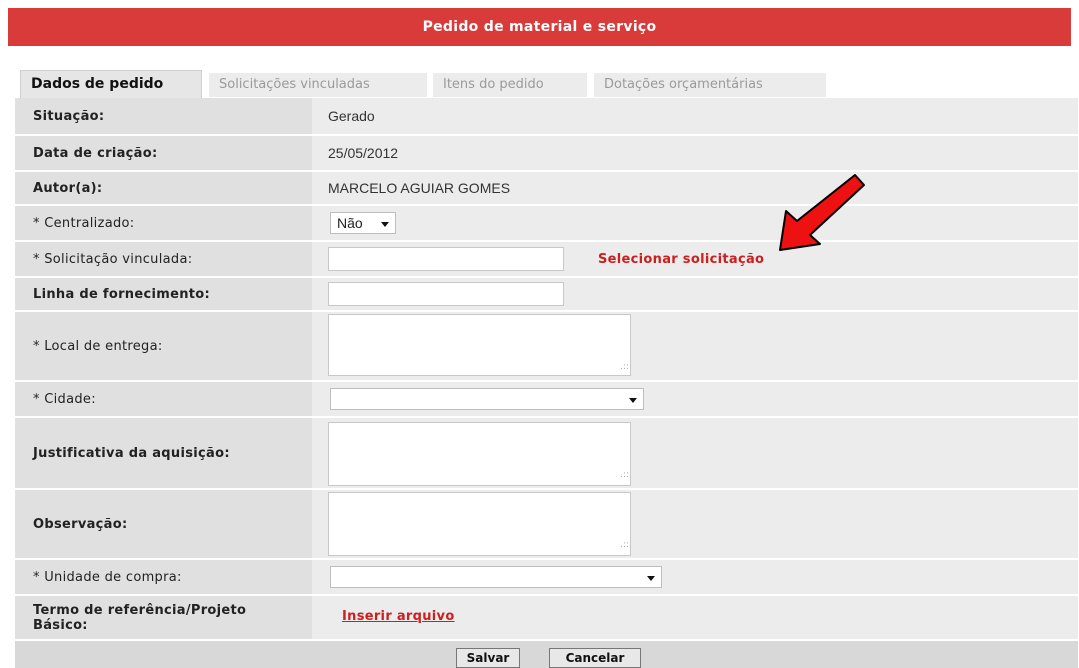 This screenshot has height=668, width=1079. What do you see at coordinates (163, 399) in the screenshot?
I see `cidade-label: * Cidade:` at bounding box center [163, 399].